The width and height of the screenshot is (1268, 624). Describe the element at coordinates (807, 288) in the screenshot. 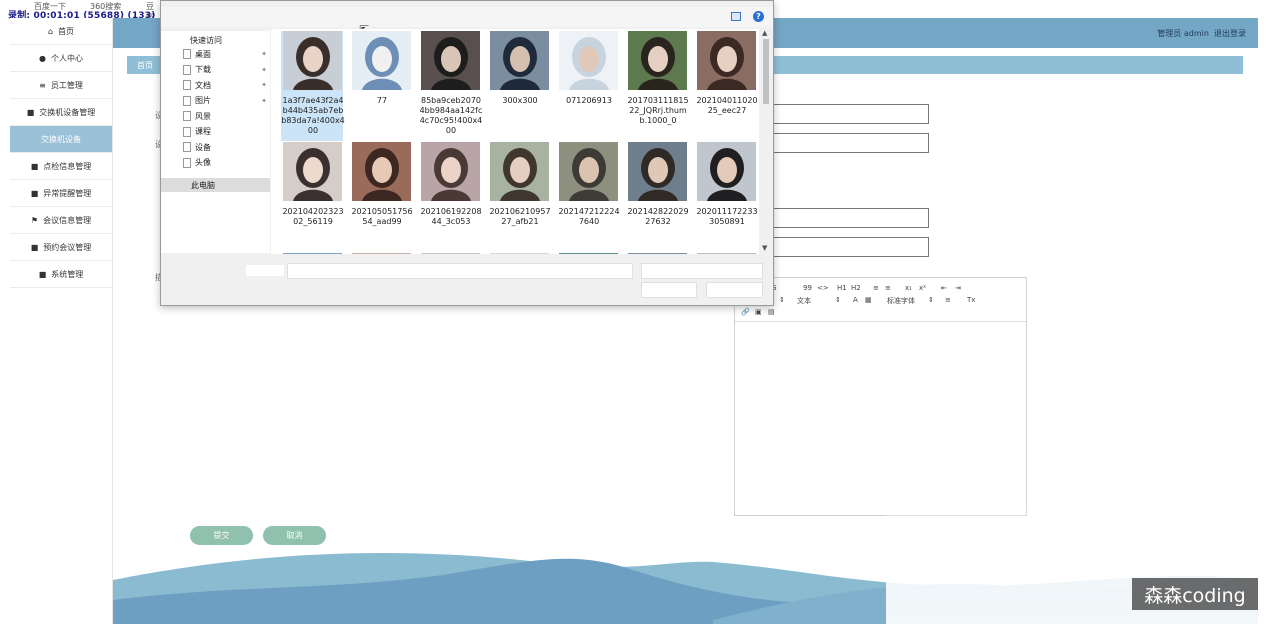

I see `quote-button: 99` at that location.